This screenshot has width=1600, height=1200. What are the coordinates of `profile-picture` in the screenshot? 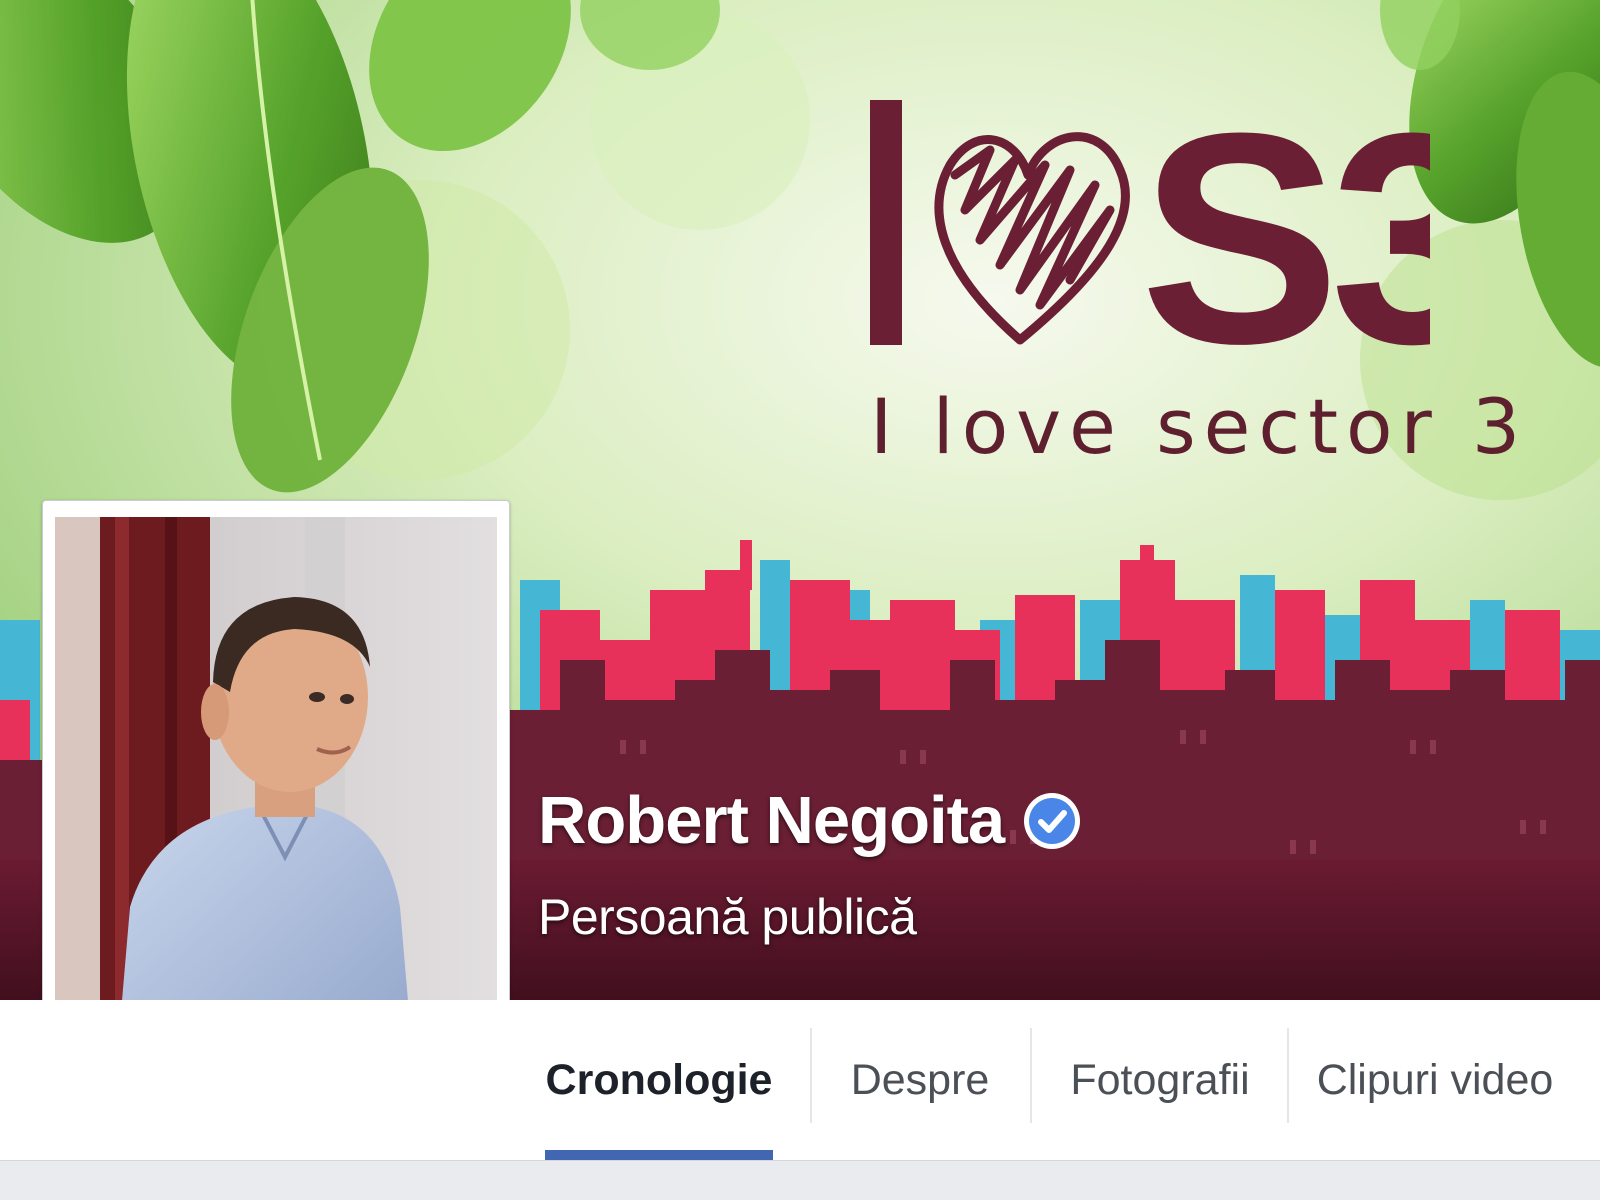 It's located at (276, 800).